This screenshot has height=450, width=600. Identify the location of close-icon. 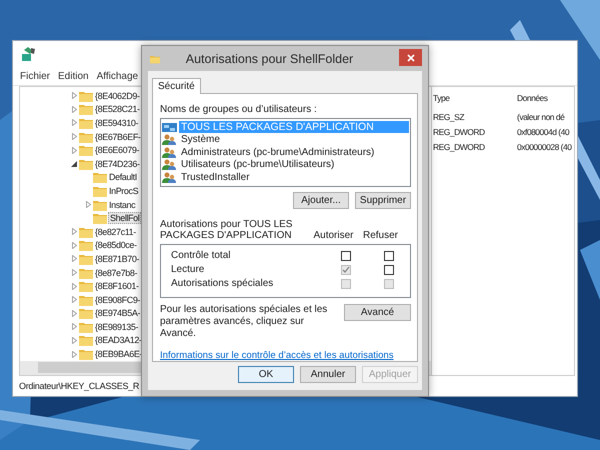
(410, 58).